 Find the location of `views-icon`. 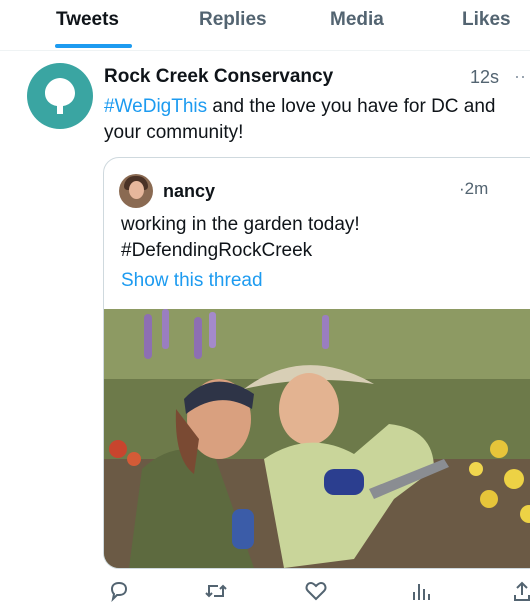

views-icon is located at coordinates (421, 591).